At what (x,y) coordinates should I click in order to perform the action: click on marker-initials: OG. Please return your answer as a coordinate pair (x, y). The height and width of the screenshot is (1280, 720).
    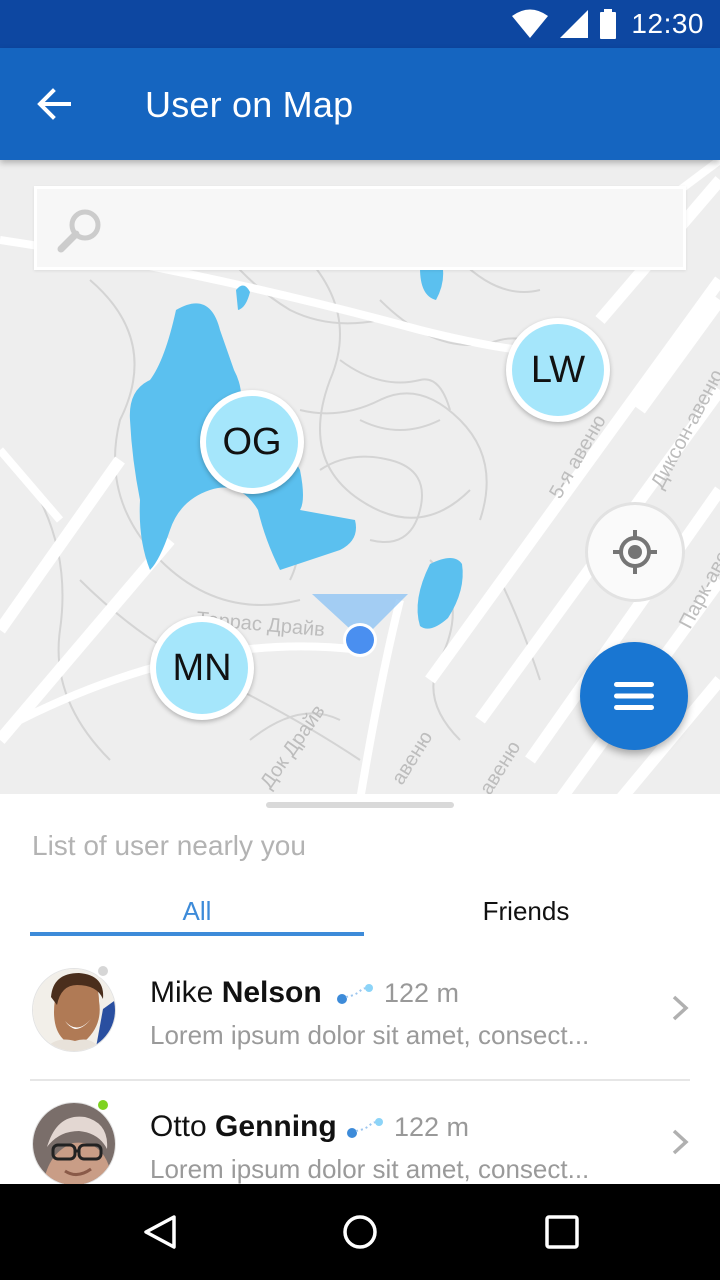
    Looking at the image, I should click on (252, 442).